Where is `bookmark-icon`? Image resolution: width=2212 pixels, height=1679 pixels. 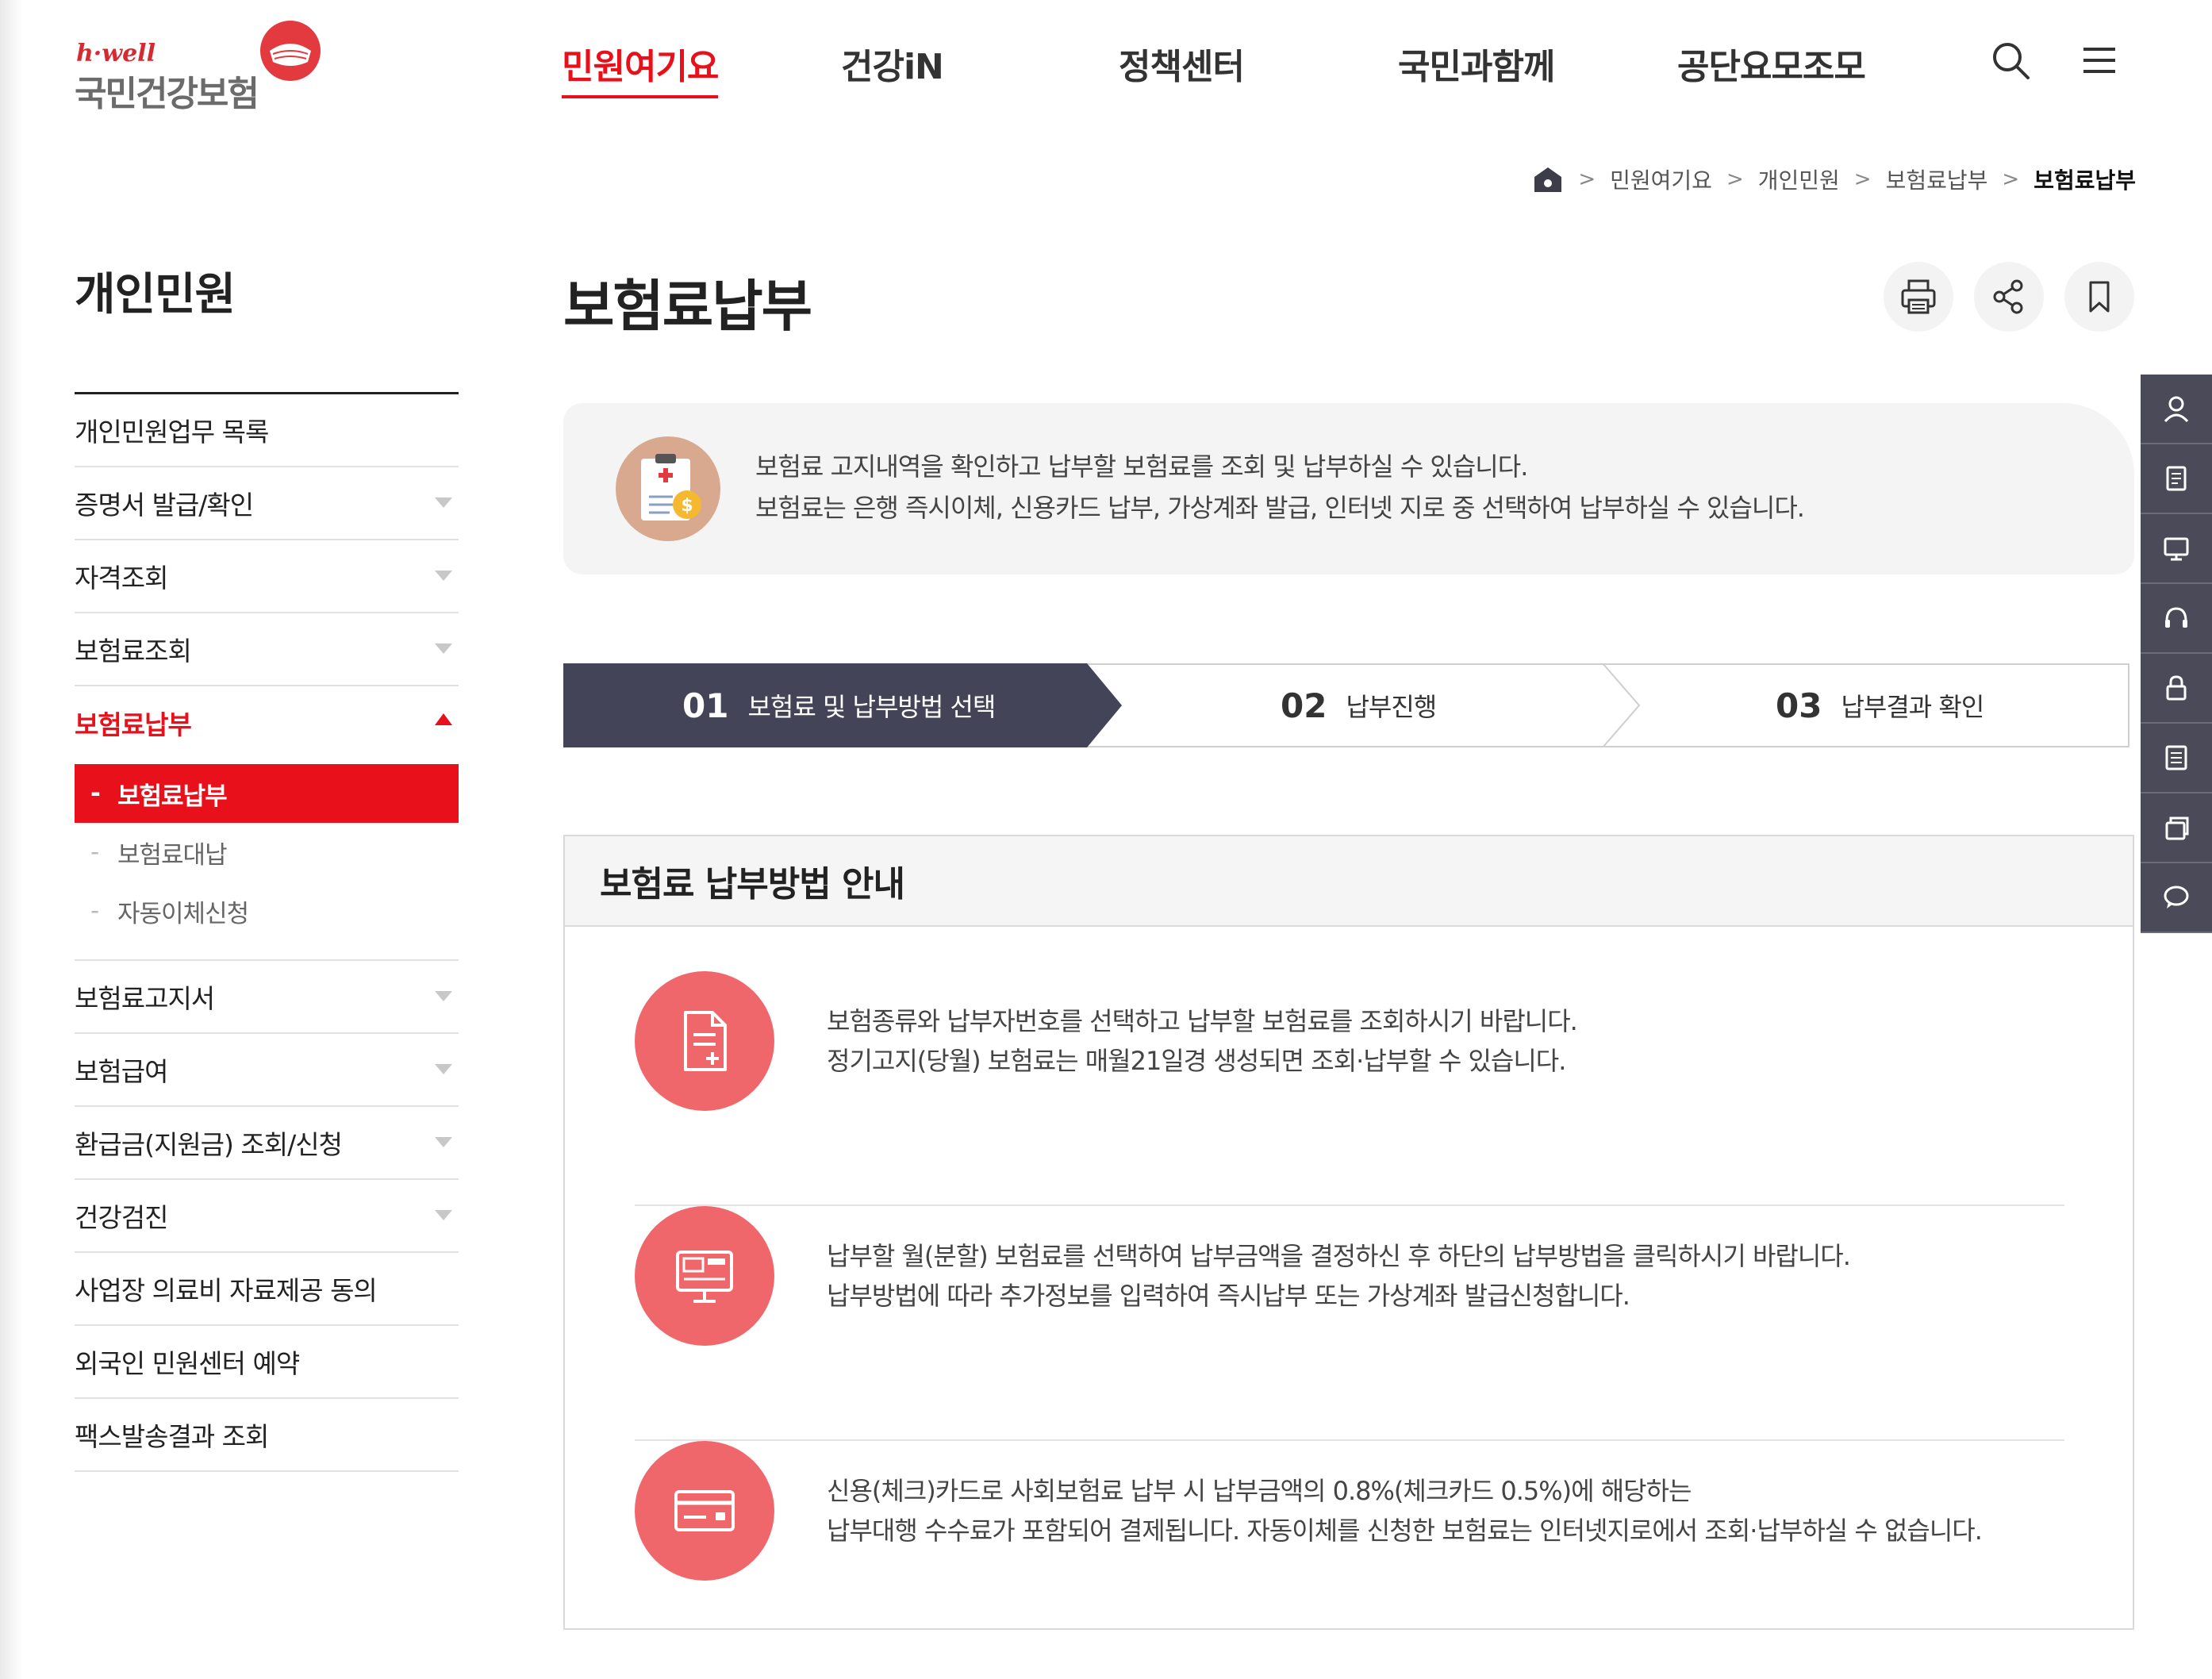
bookmark-icon is located at coordinates (2099, 297).